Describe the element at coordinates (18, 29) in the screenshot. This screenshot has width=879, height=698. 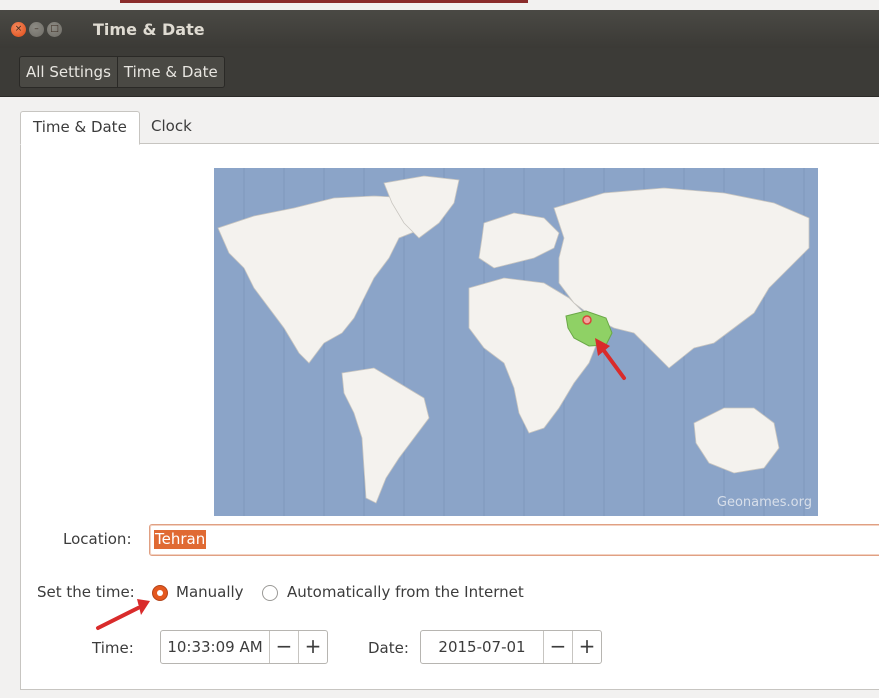
I see `close-icon: ×` at that location.